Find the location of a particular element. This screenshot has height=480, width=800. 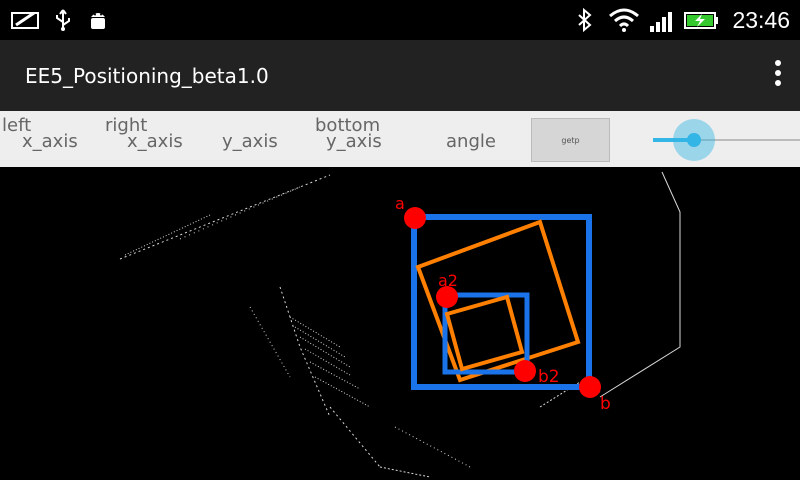

usb-icon is located at coordinates (63, 20).